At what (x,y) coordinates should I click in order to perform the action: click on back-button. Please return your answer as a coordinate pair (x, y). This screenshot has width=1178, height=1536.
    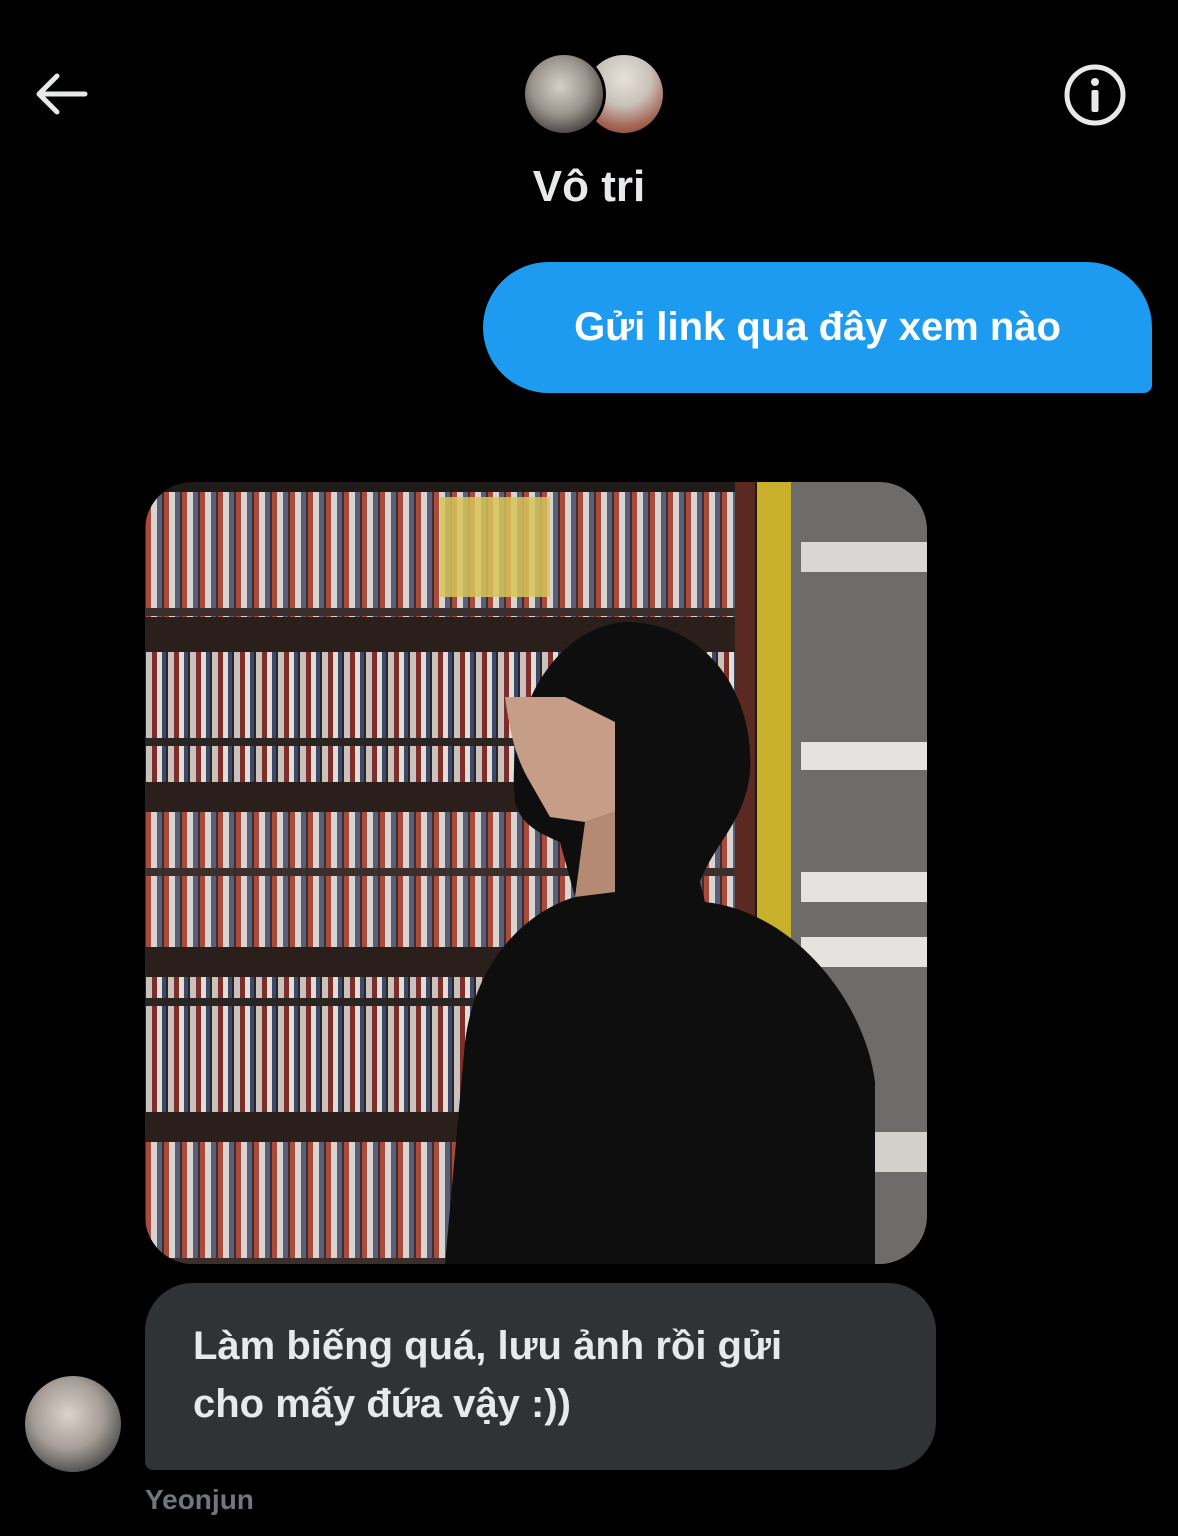
    Looking at the image, I should click on (61, 94).